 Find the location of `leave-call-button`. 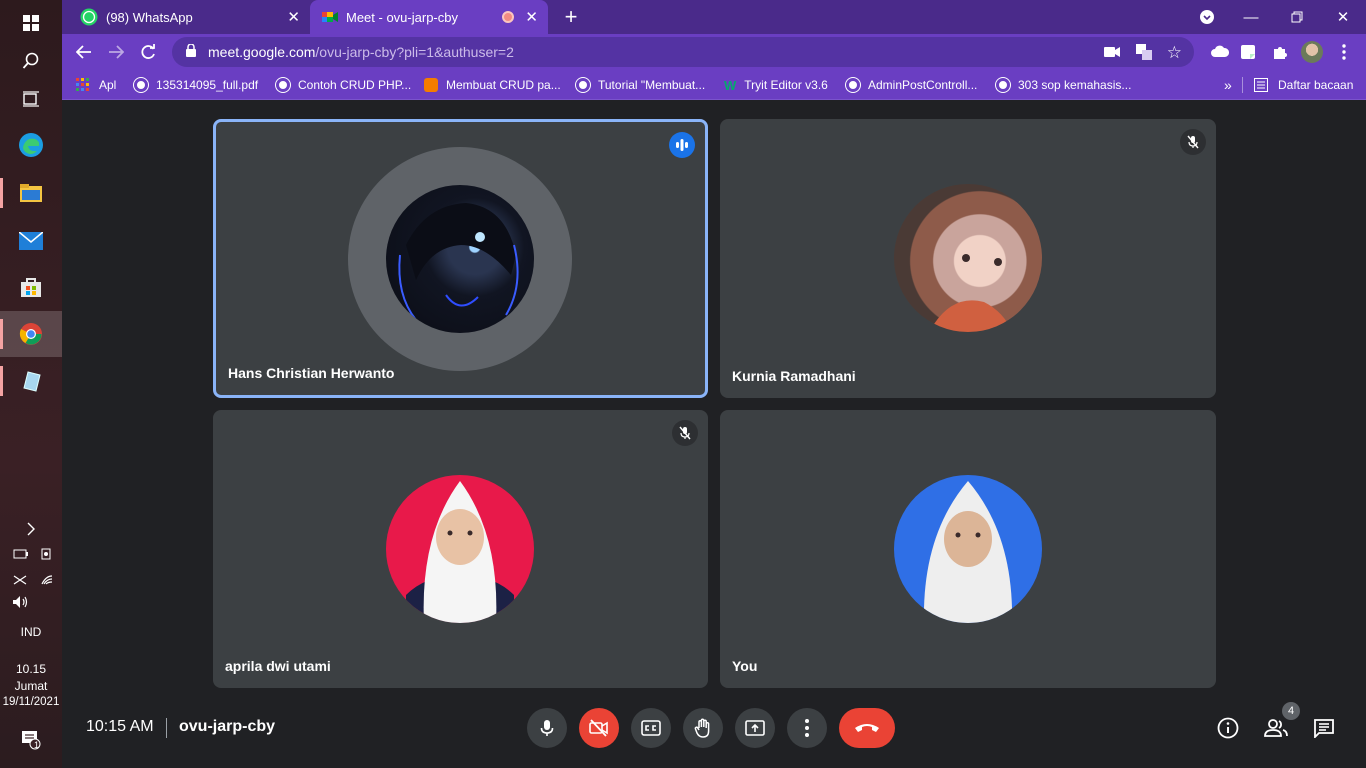

leave-call-button is located at coordinates (867, 728).